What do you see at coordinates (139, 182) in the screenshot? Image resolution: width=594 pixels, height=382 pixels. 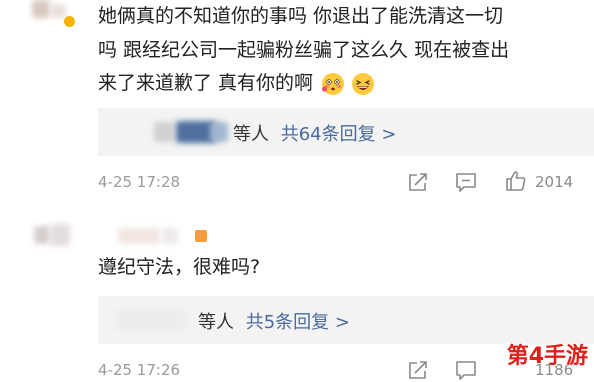 I see `timestamp: 4-25 17:28` at bounding box center [139, 182].